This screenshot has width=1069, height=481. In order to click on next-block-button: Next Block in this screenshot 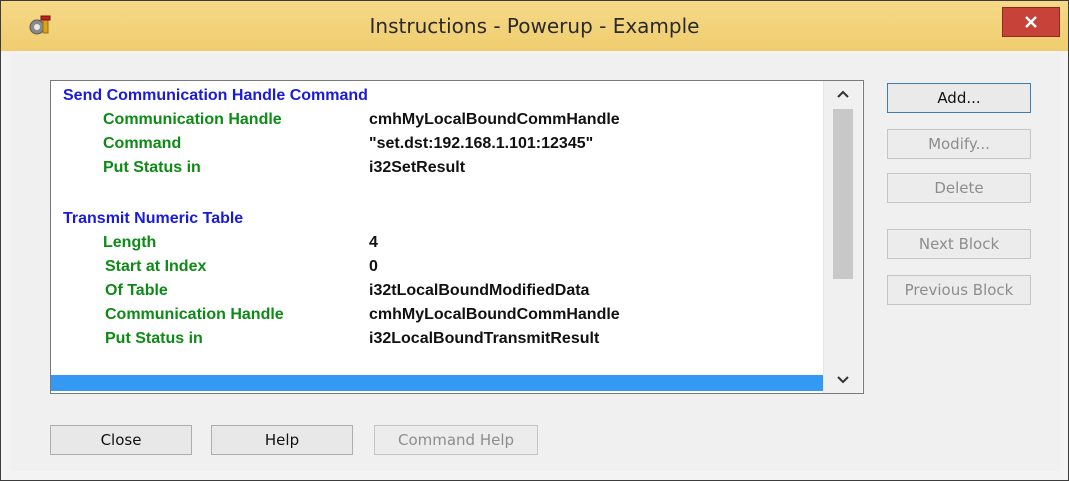, I will do `click(959, 244)`.